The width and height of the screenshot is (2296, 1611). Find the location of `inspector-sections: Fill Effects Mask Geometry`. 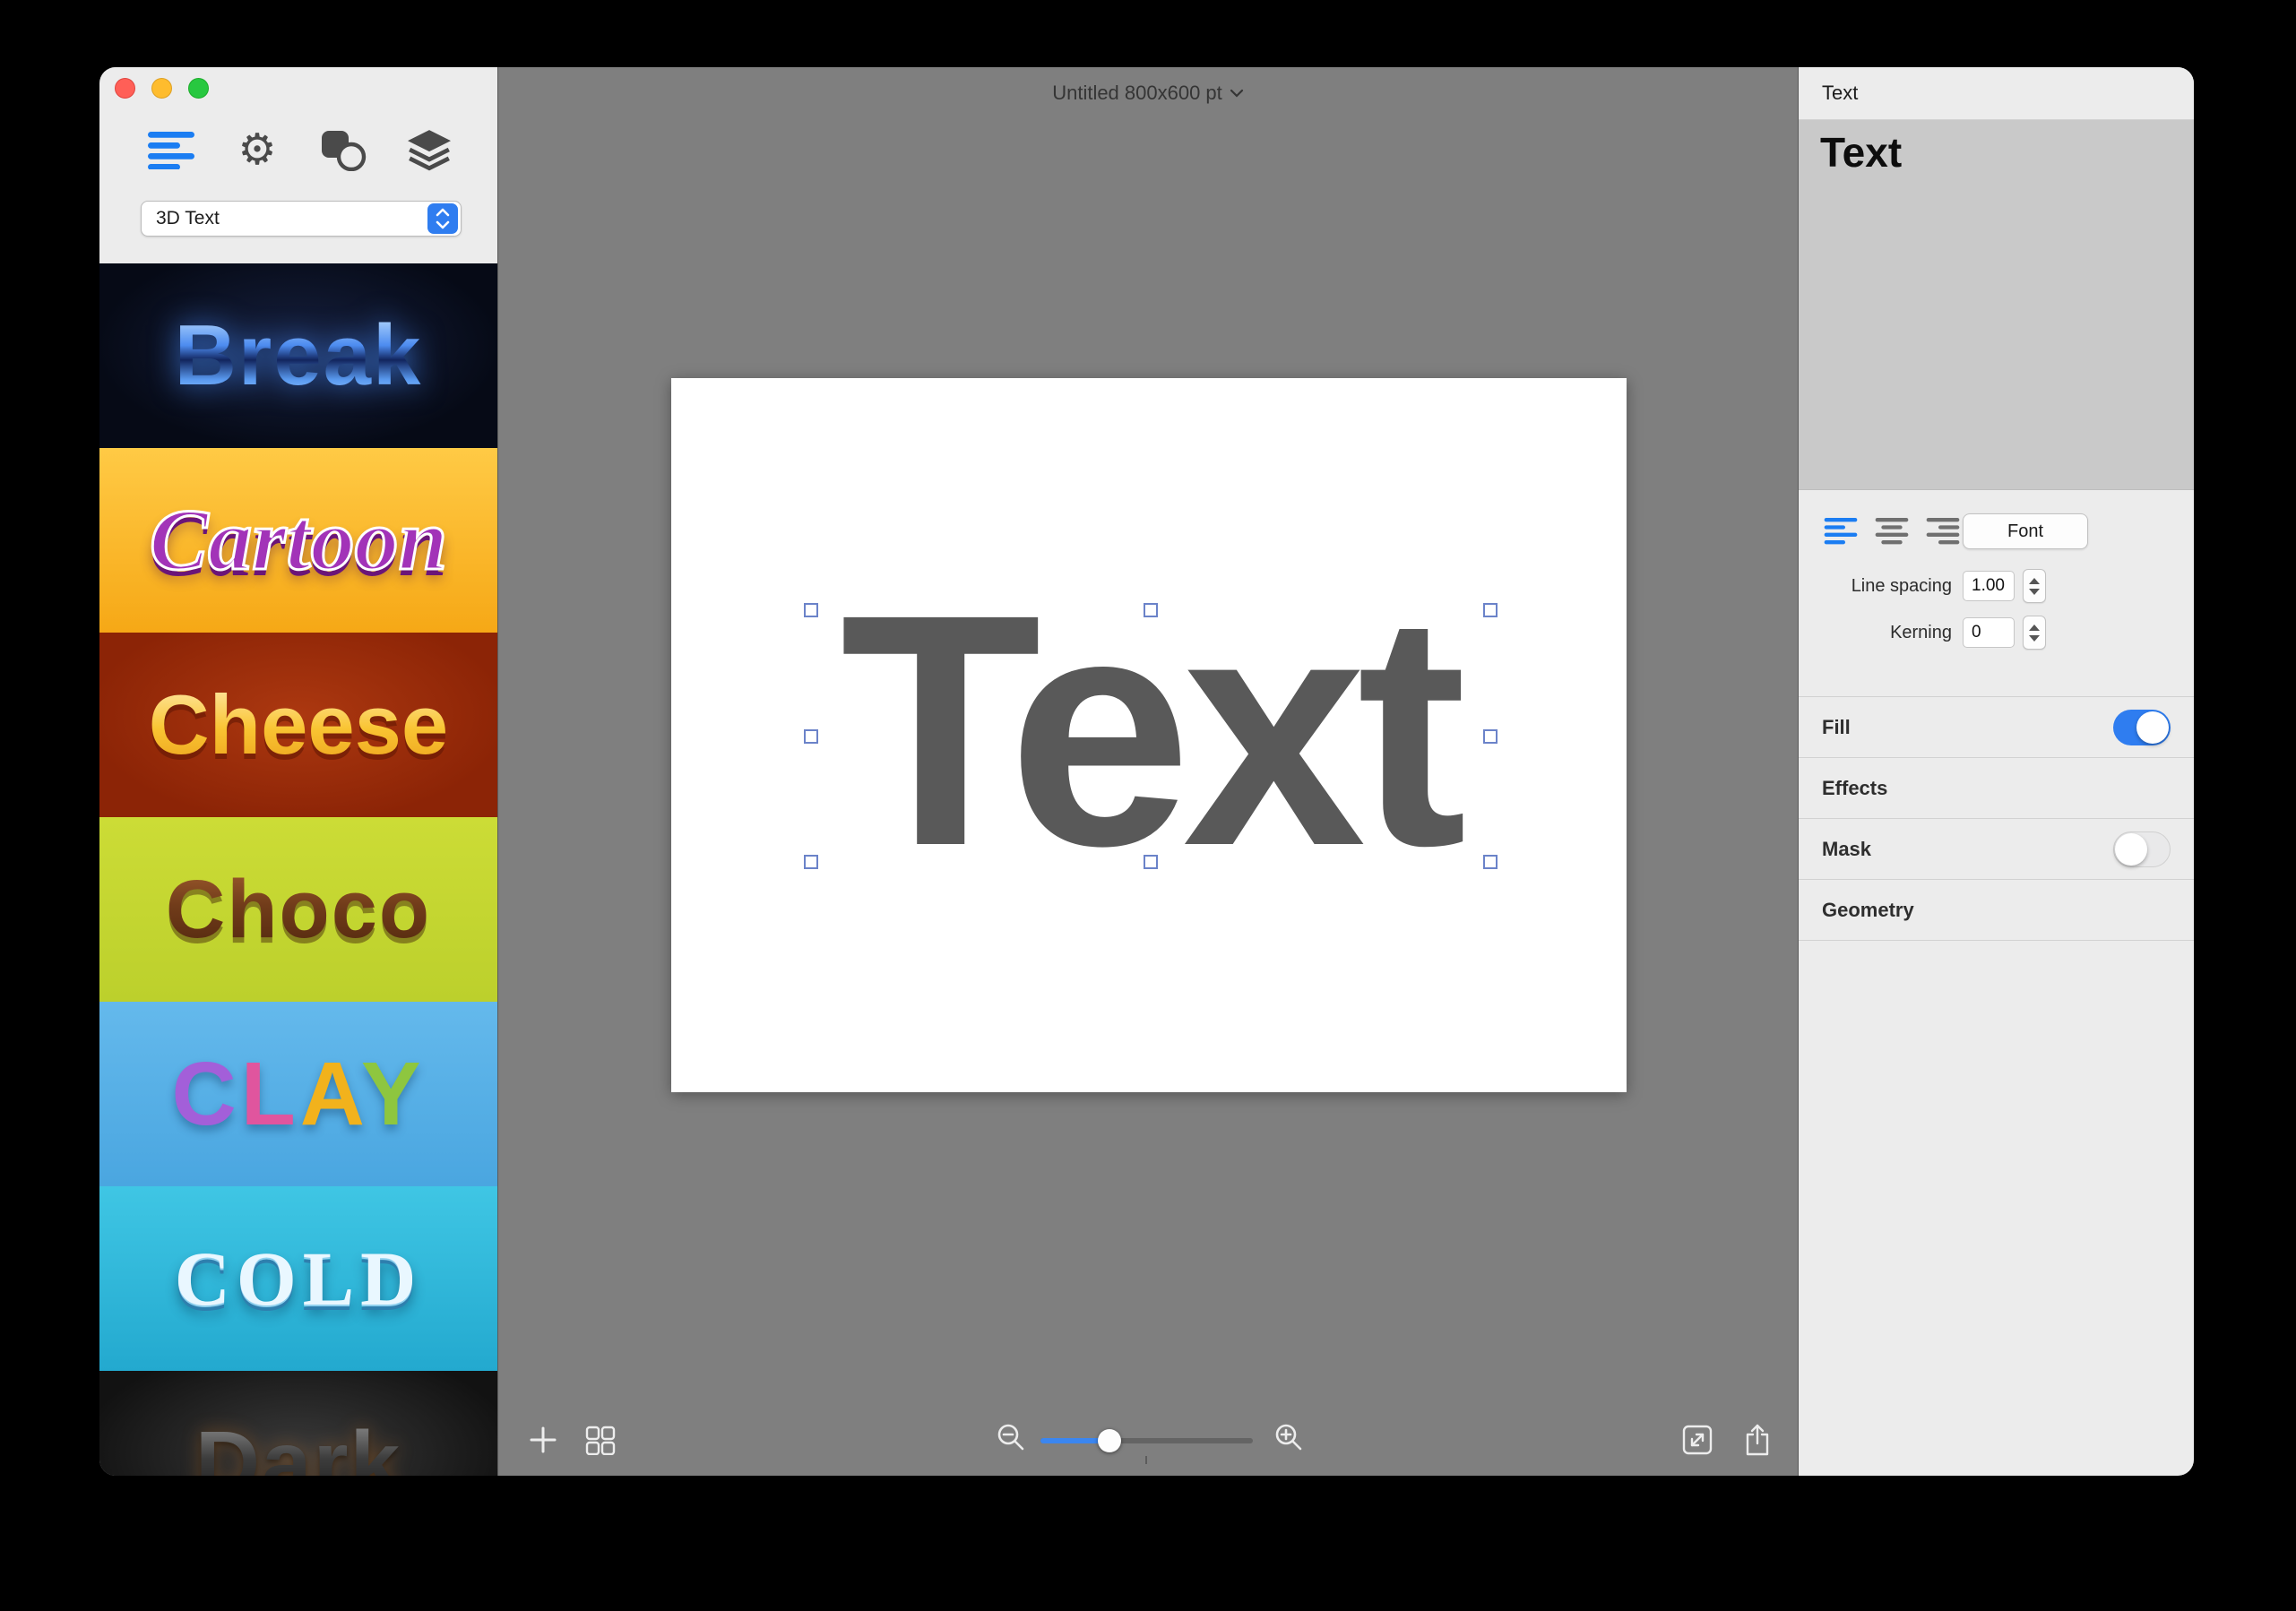

inspector-sections: Fill Effects Mask Geometry is located at coordinates (1996, 819).